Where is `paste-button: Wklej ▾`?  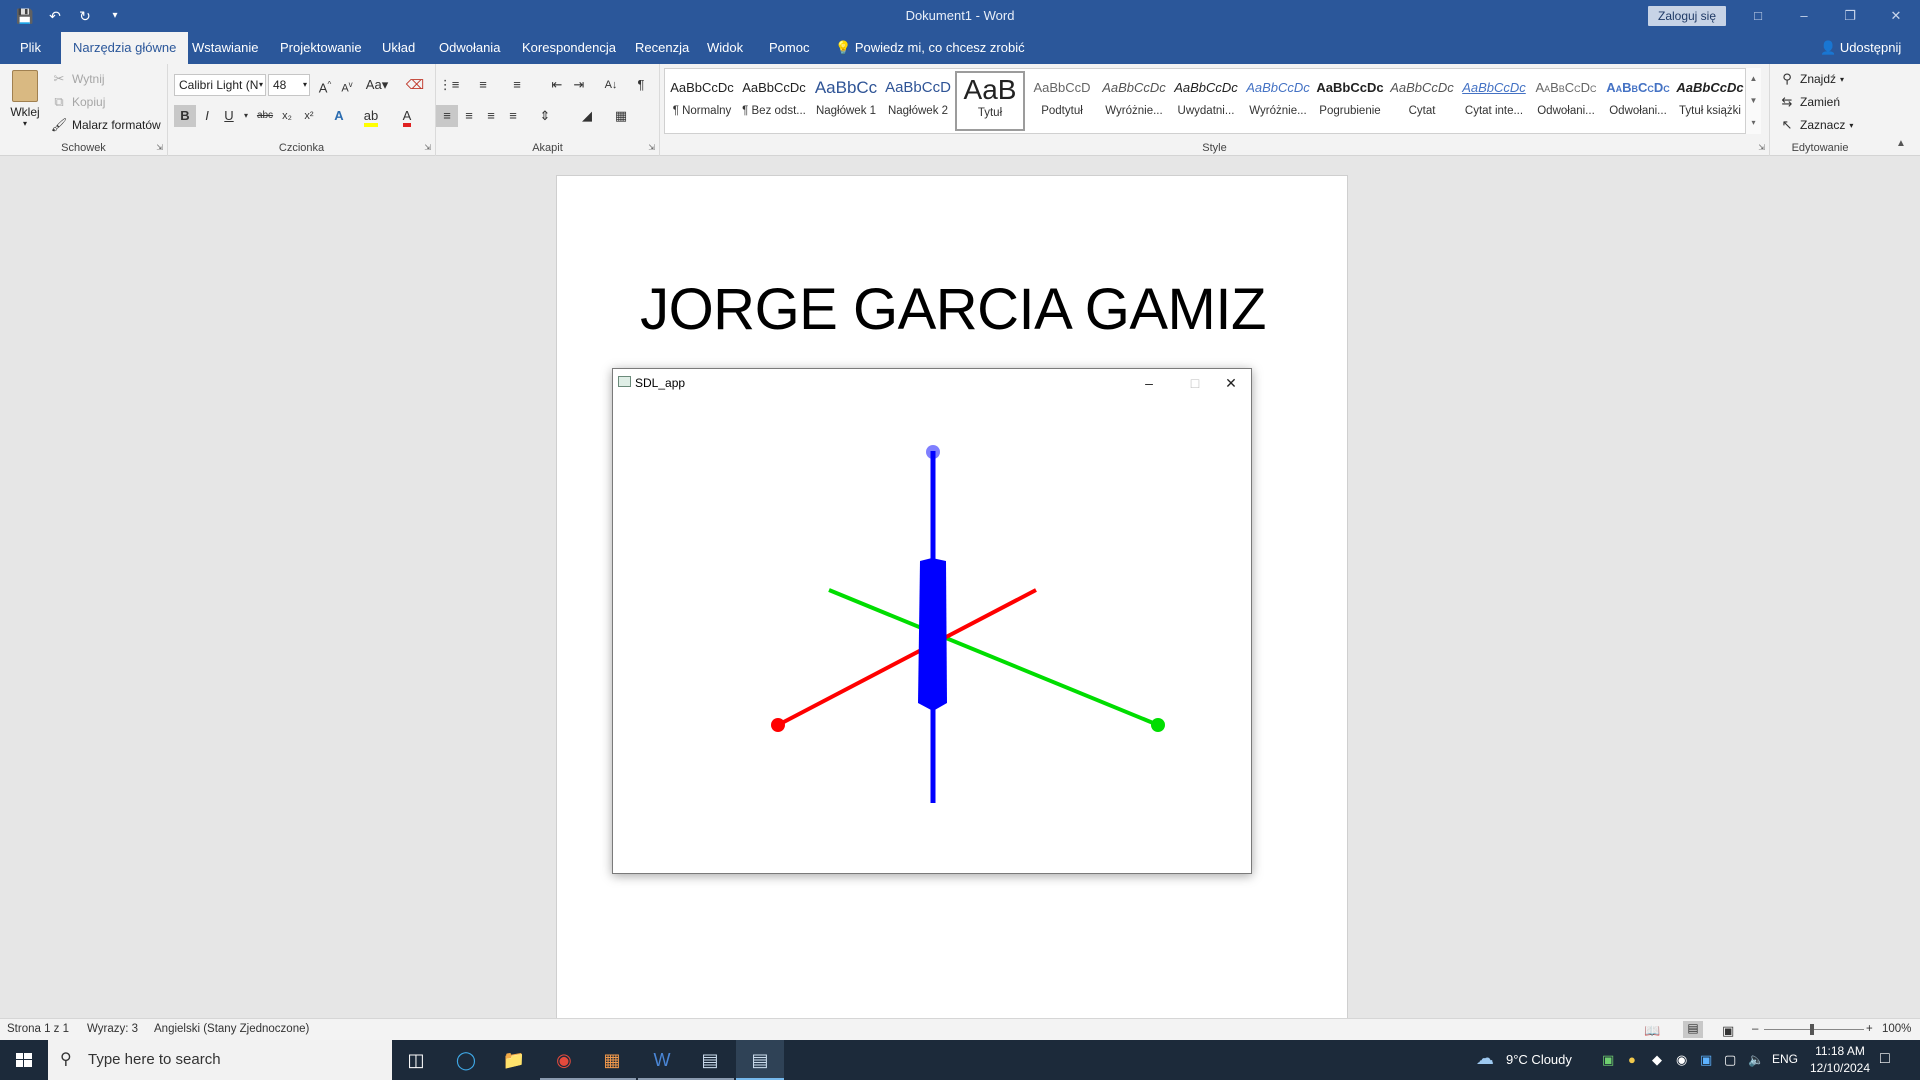 paste-button: Wklej ▾ is located at coordinates (25, 102).